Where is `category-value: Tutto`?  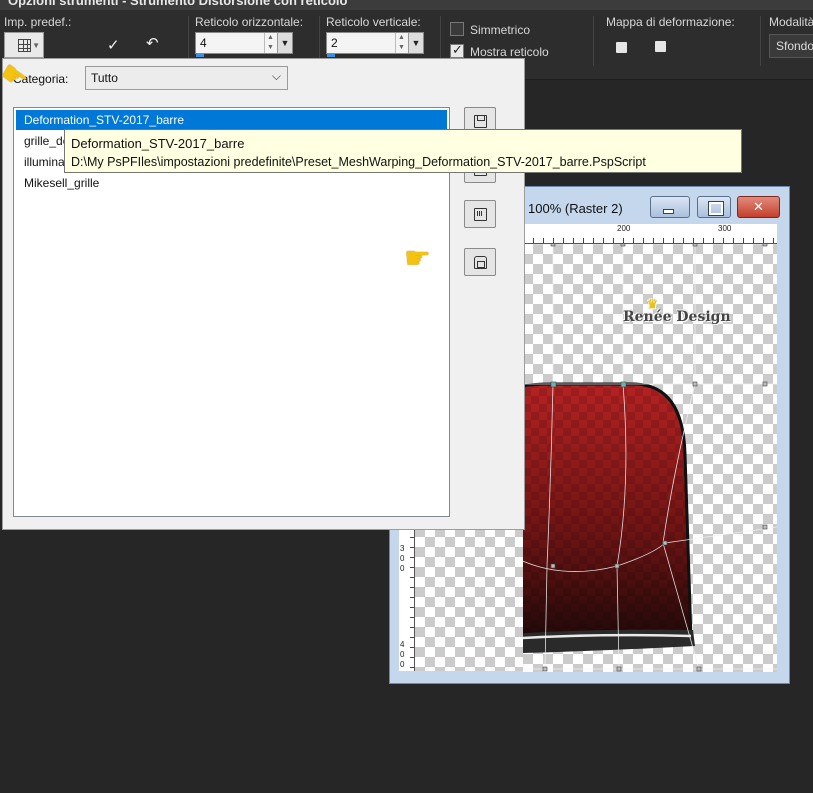 category-value: Tutto is located at coordinates (104, 78).